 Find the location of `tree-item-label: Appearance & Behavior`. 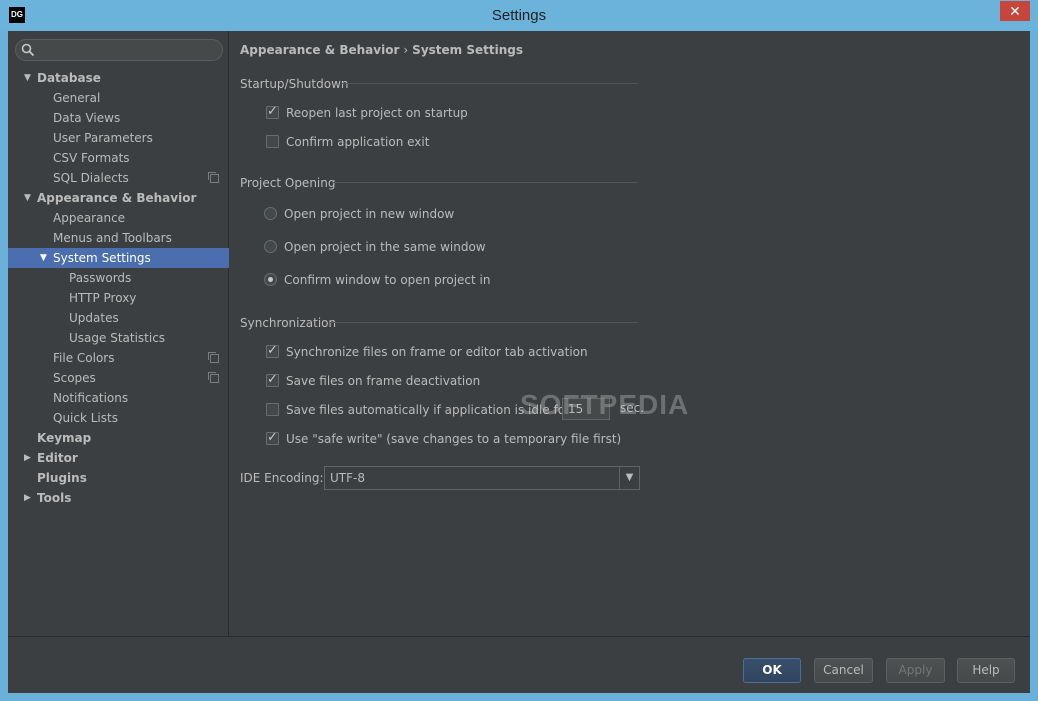

tree-item-label: Appearance & Behavior is located at coordinates (117, 198).